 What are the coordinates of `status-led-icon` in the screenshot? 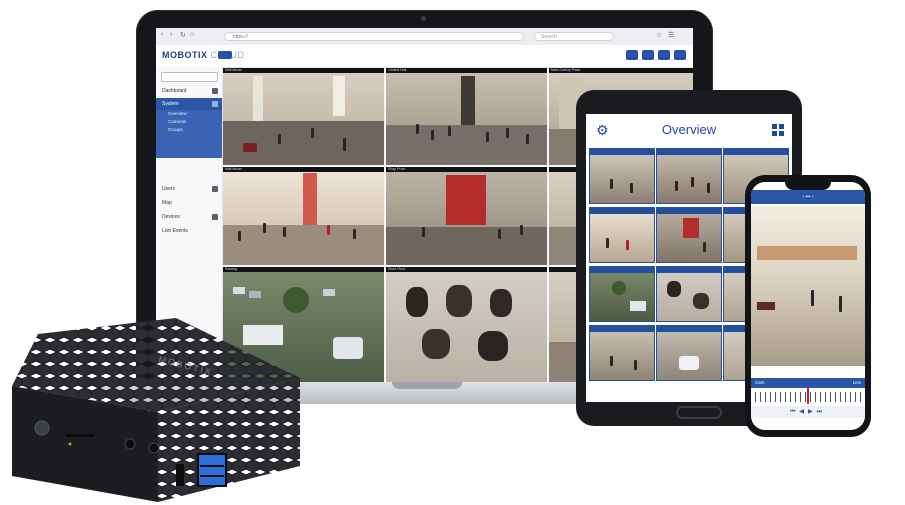 It's located at (70, 444).